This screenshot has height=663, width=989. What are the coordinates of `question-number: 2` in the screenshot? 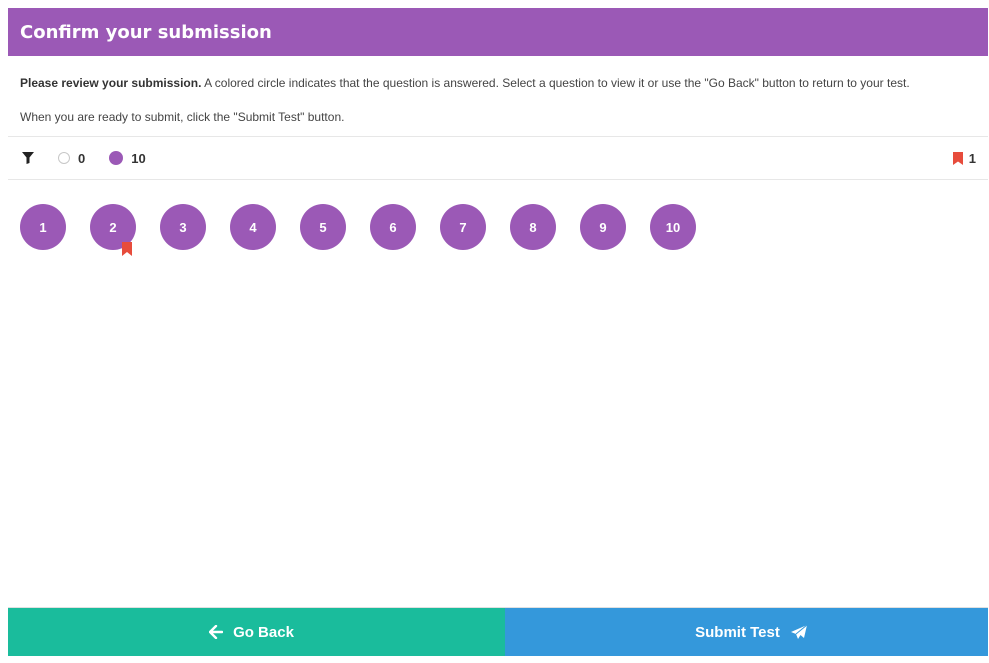 It's located at (113, 227).